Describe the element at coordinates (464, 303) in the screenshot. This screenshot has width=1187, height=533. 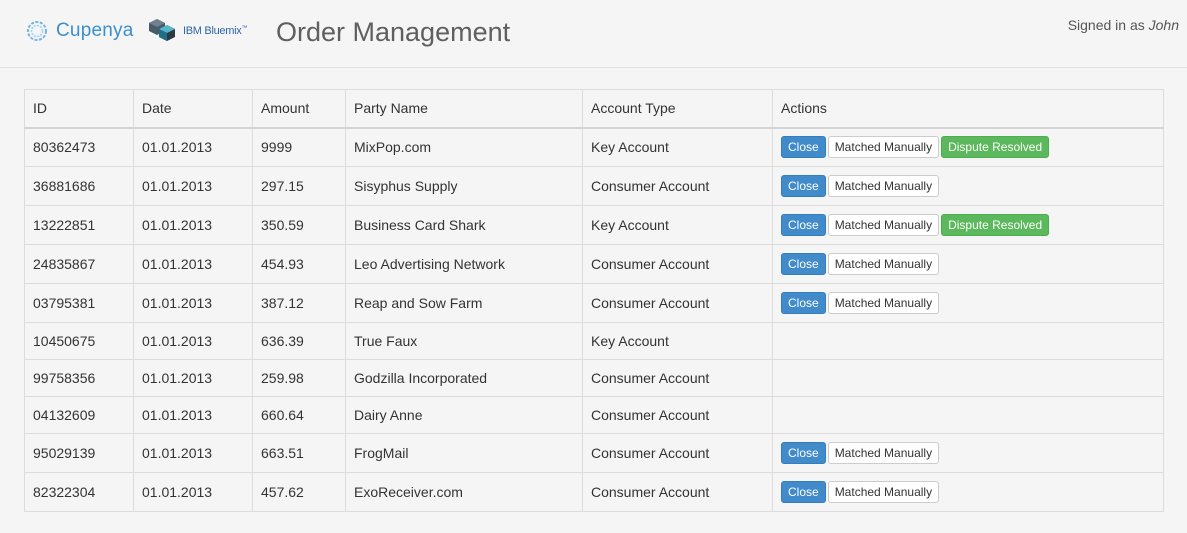
I see `cell-party-name: Reap and Sow Farm` at that location.